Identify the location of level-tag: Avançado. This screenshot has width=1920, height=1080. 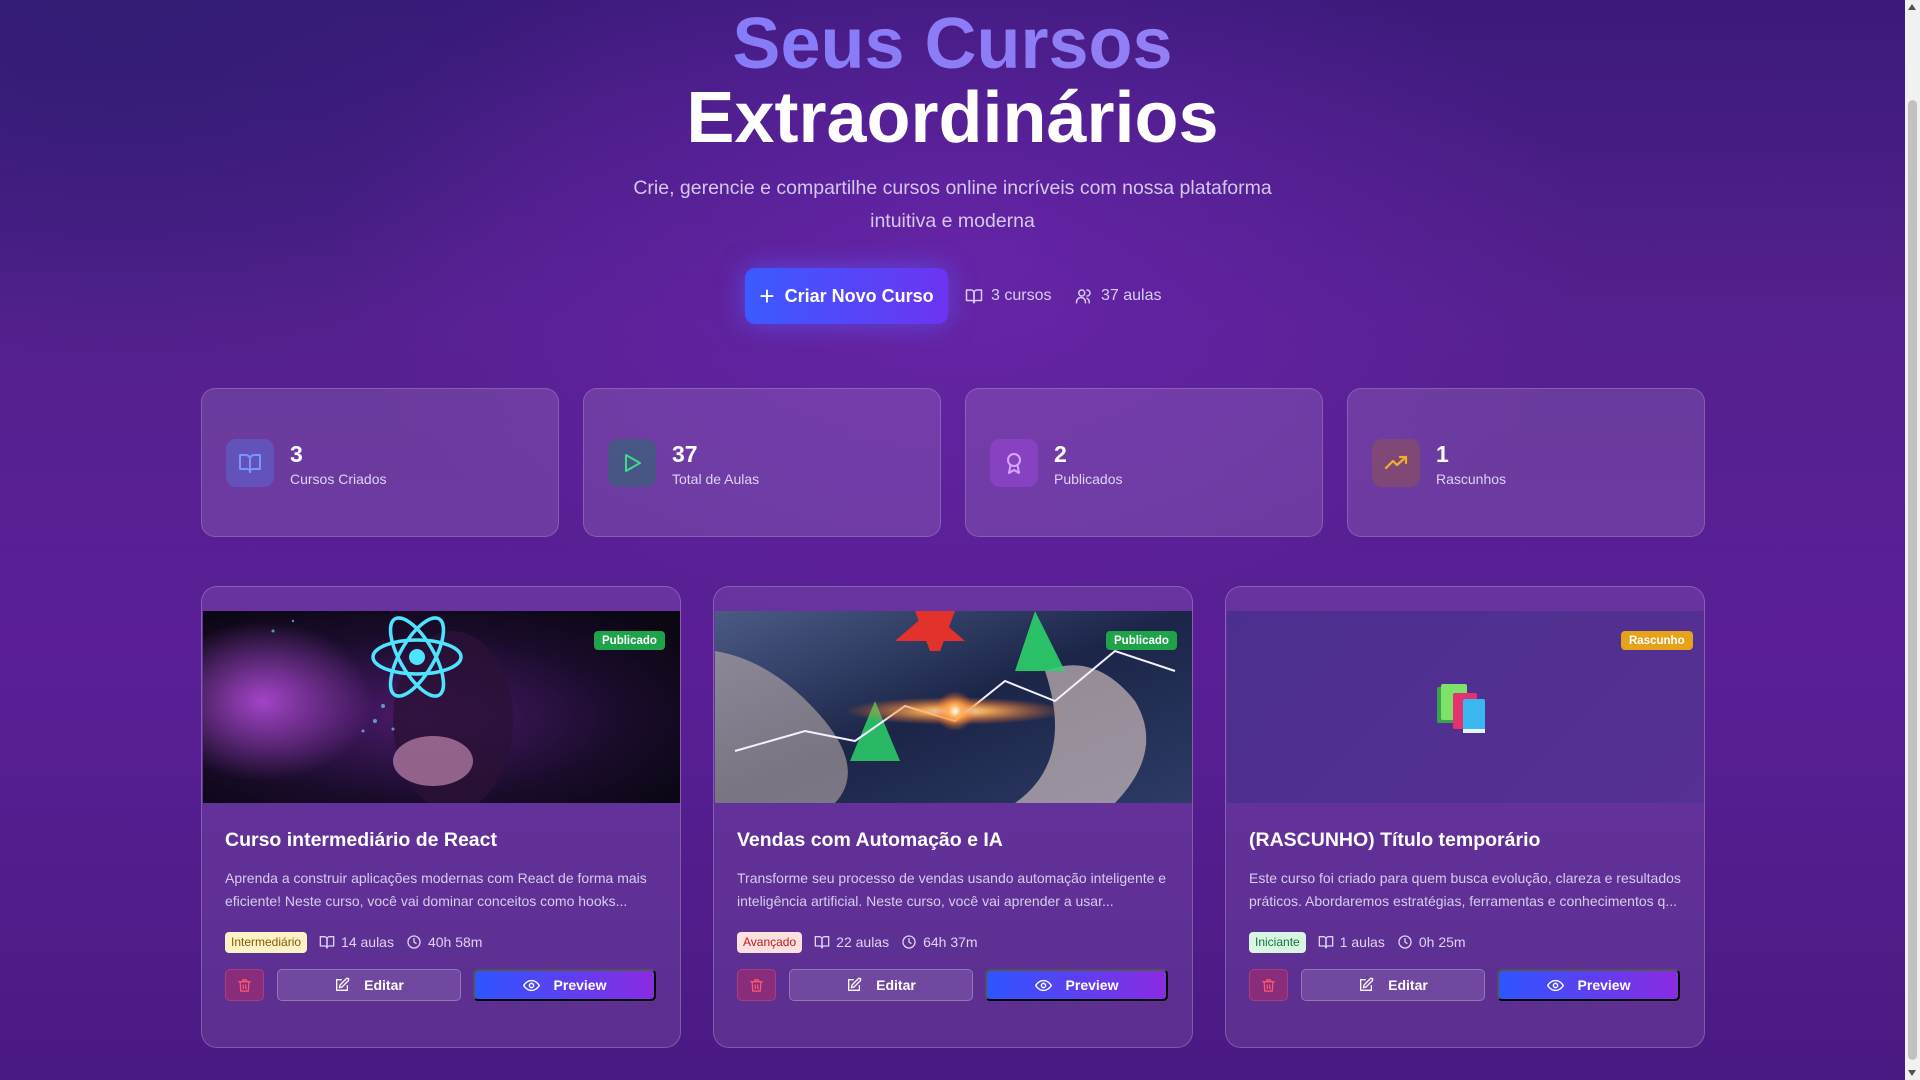
(770, 942).